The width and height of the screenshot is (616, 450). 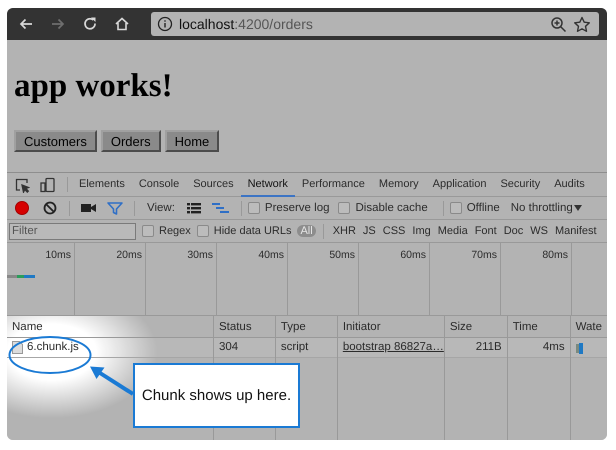 I want to click on offline-checkbox: Offline, so click(x=475, y=208).